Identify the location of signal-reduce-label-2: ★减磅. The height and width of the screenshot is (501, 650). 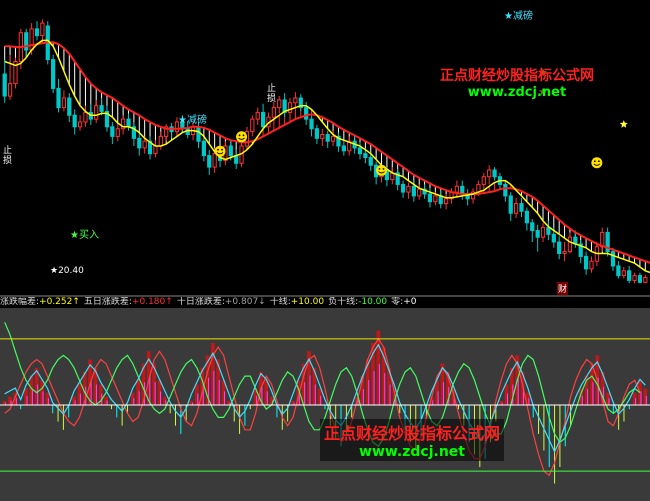
(518, 16).